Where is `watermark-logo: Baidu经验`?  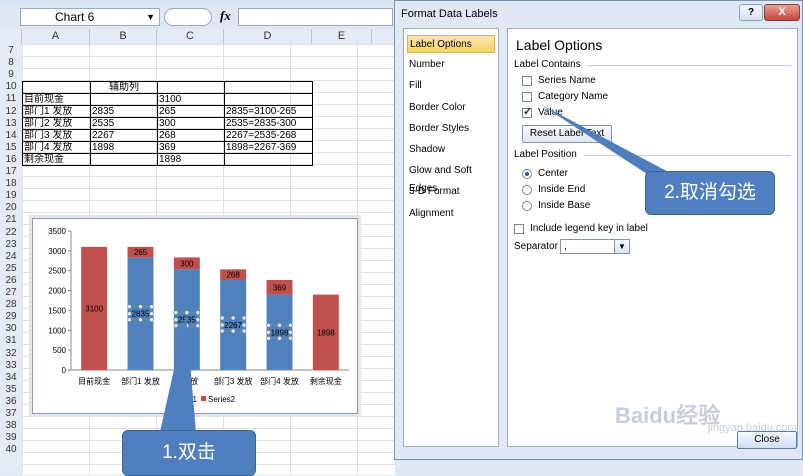
watermark-logo: Baidu经验 is located at coordinates (668, 415).